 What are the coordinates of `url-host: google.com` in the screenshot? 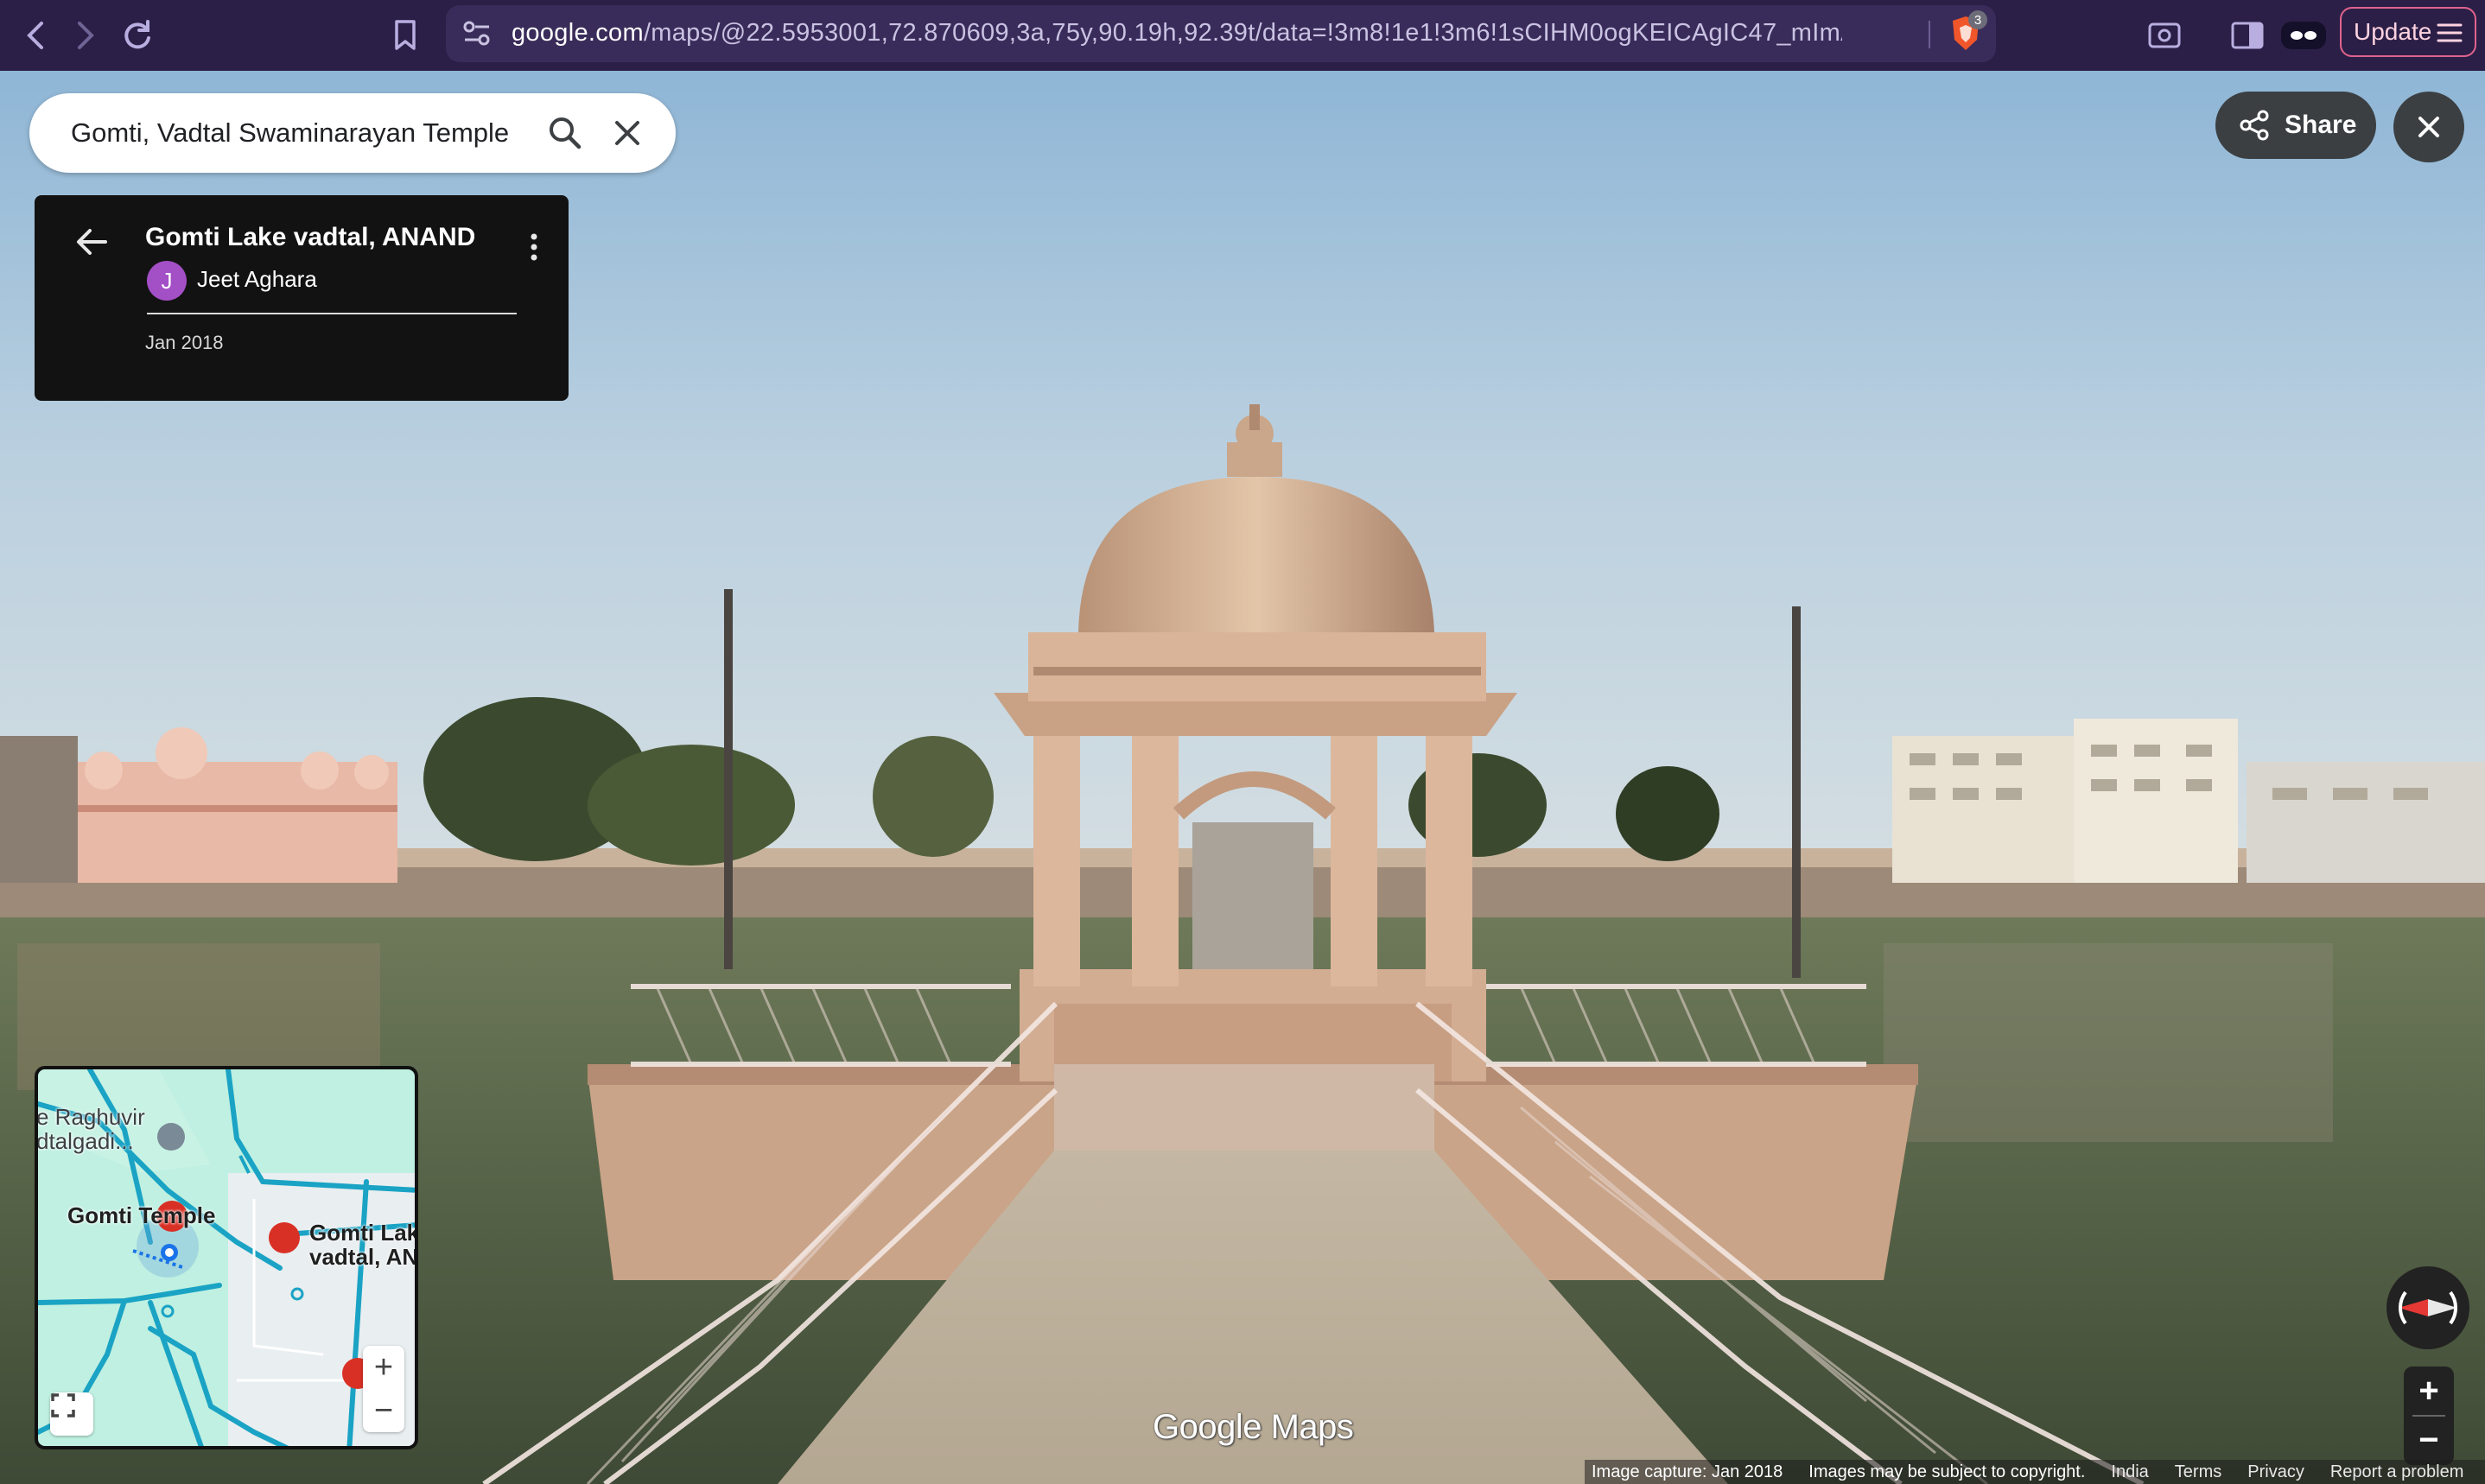 It's located at (578, 33).